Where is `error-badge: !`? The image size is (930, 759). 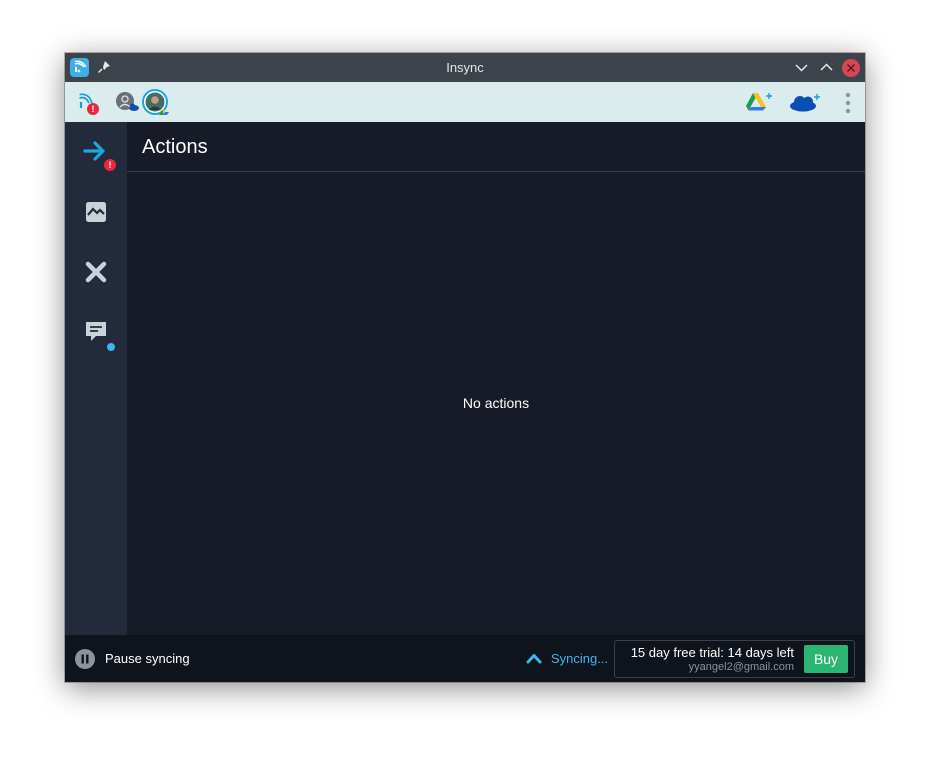 error-badge: ! is located at coordinates (93, 109).